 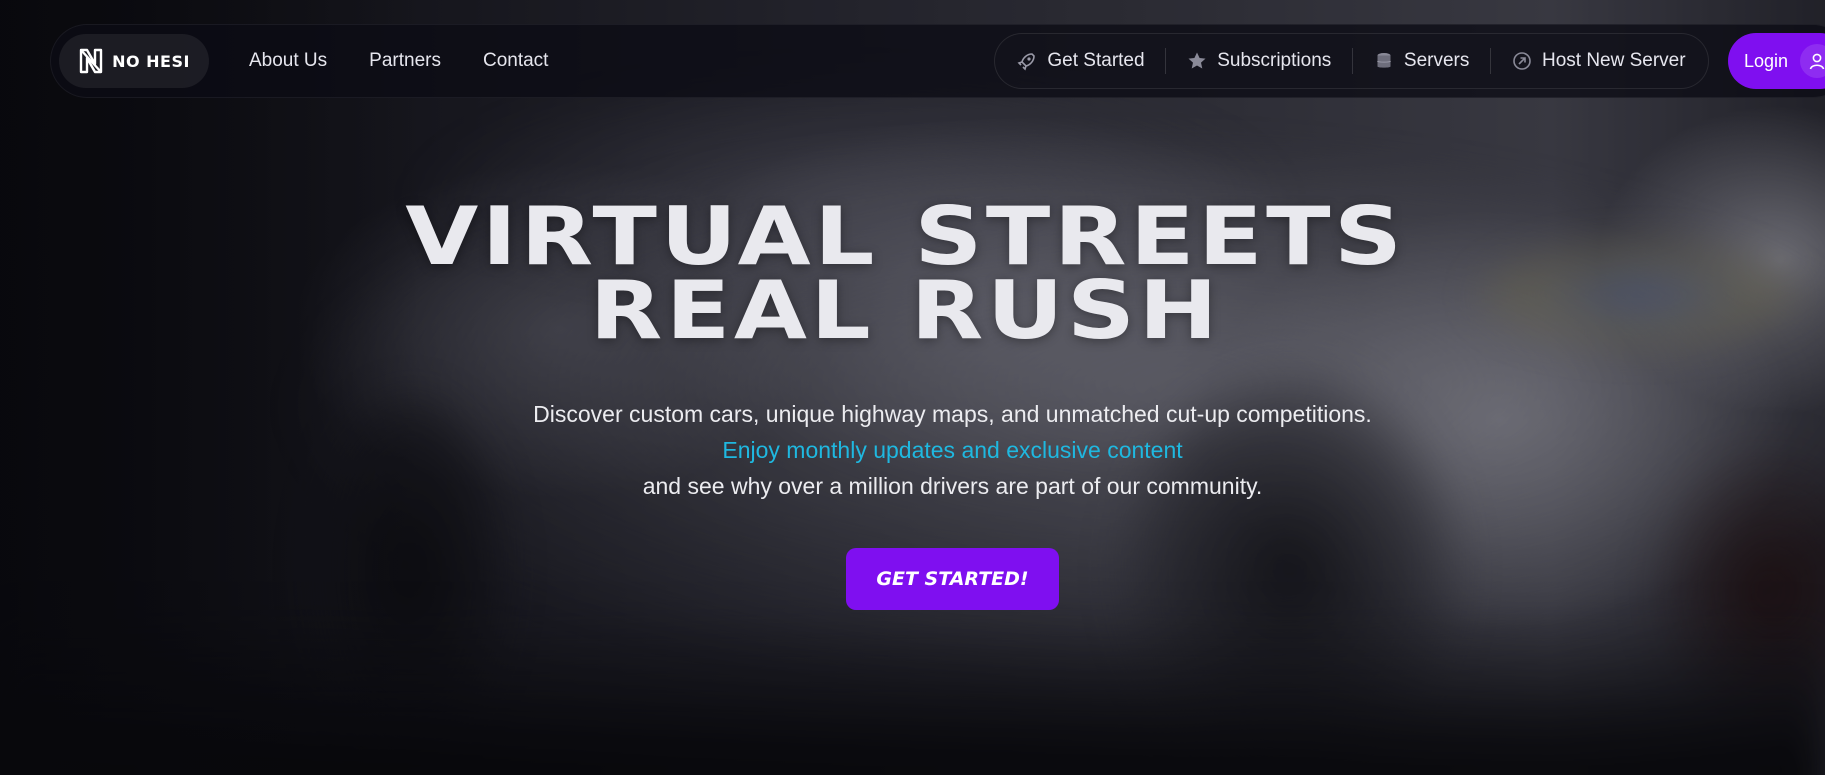 What do you see at coordinates (1766, 60) in the screenshot?
I see `login-label: Login` at bounding box center [1766, 60].